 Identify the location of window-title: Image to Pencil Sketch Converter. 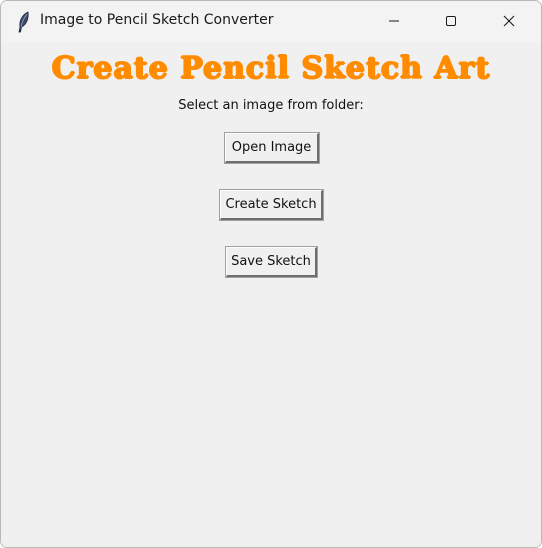
(157, 20).